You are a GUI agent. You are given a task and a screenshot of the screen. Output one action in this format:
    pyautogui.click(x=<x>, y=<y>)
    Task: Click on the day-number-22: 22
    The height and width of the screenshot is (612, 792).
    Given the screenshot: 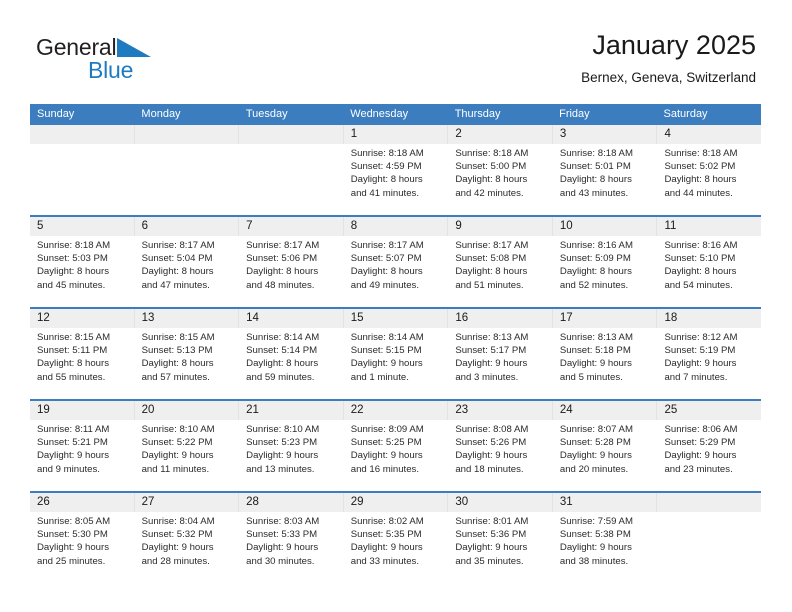 What is the action you would take?
    pyautogui.click(x=396, y=410)
    